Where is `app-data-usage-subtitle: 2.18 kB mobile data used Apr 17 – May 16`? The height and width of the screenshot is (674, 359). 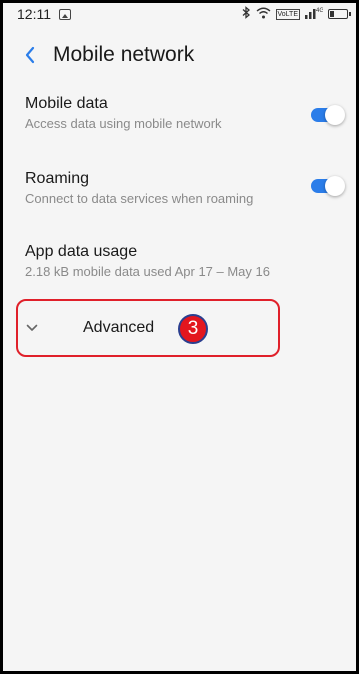
app-data-usage-subtitle: 2.18 kB mobile data used Apr 17 – May 16 is located at coordinates (147, 271).